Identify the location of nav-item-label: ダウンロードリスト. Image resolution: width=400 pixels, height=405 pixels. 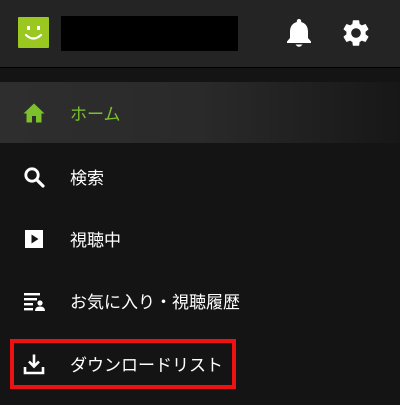
(146, 366).